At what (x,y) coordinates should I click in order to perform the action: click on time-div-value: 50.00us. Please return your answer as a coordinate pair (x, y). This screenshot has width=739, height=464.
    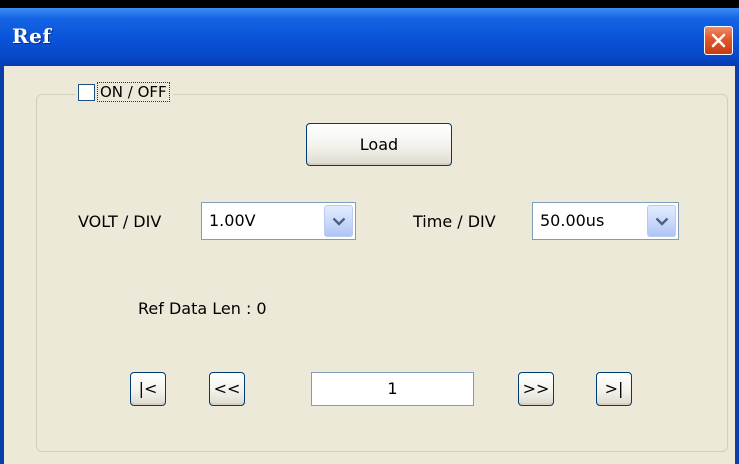
    Looking at the image, I should click on (572, 220).